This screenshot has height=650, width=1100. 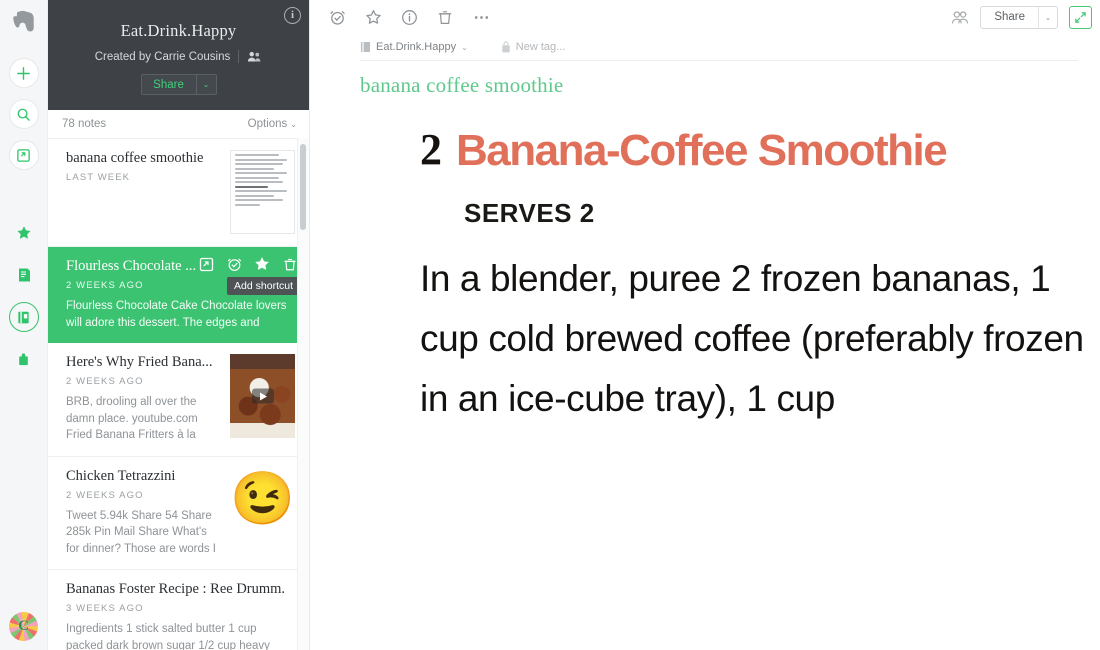 I want to click on share-label: Share, so click(x=1009, y=16).